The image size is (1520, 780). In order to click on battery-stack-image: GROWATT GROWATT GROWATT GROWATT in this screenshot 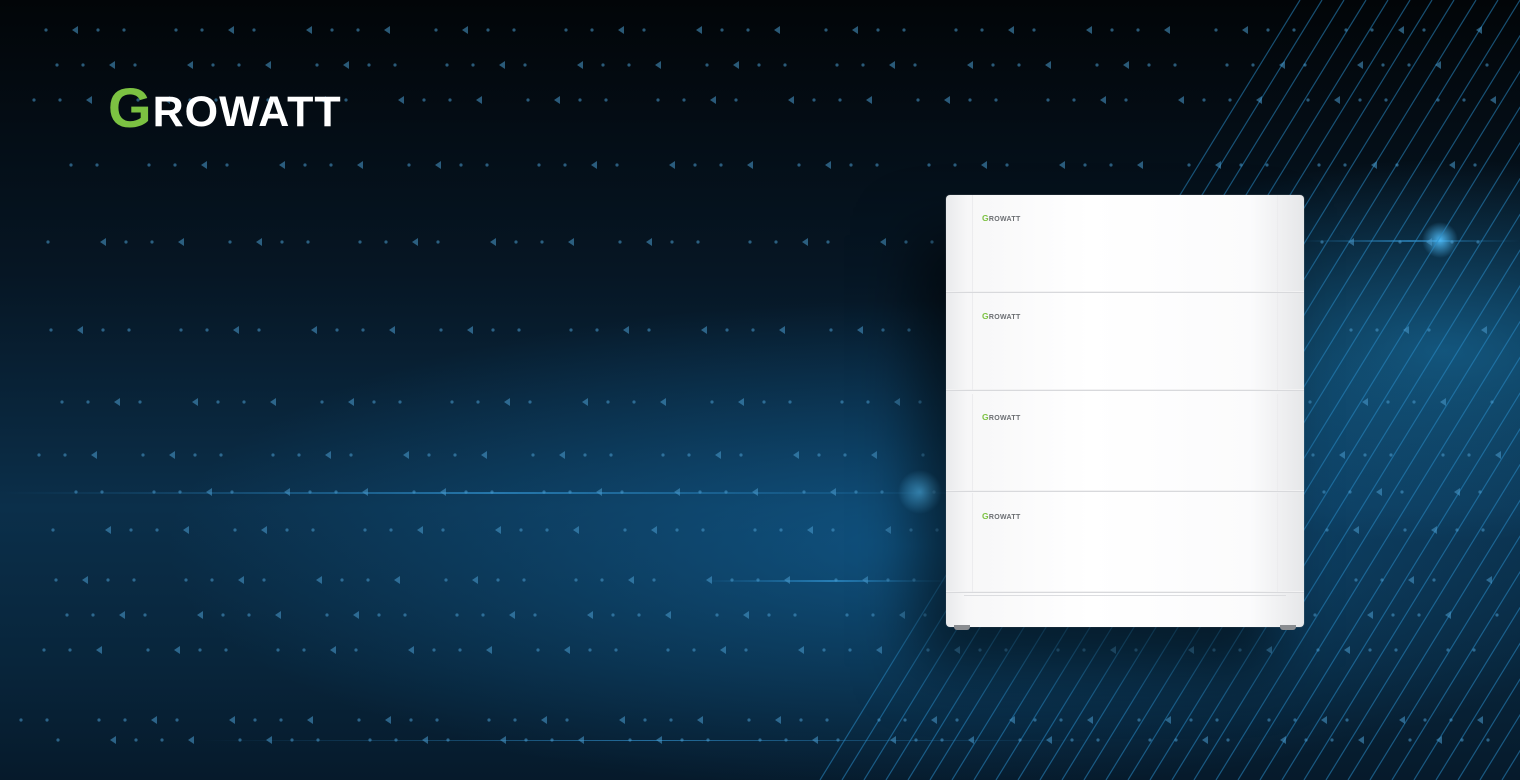, I will do `click(1125, 412)`.